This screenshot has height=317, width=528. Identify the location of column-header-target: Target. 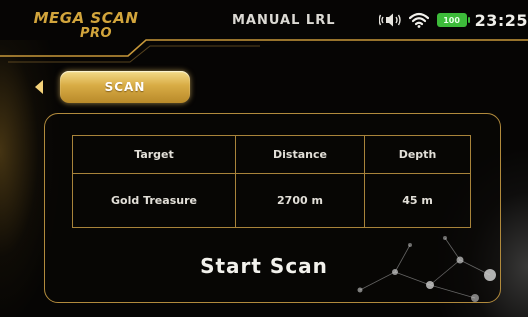
(154, 154).